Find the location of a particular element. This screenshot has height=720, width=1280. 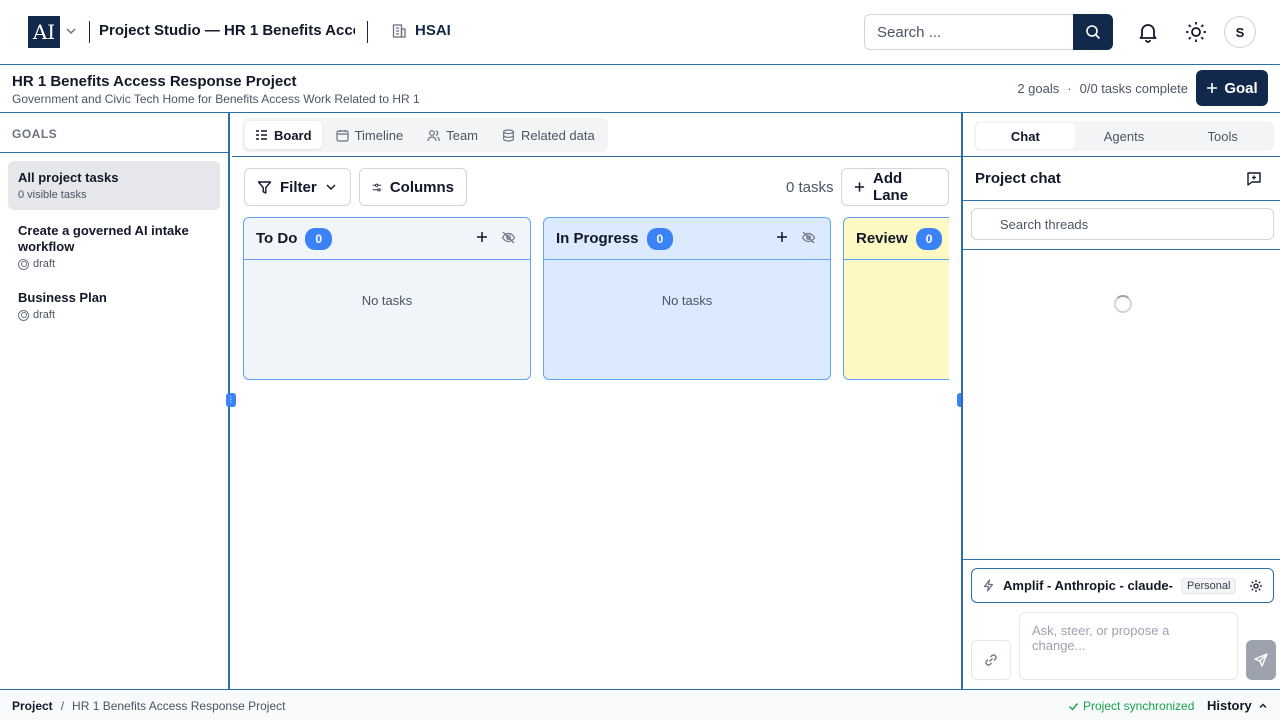

history-label: History is located at coordinates (1229, 705).